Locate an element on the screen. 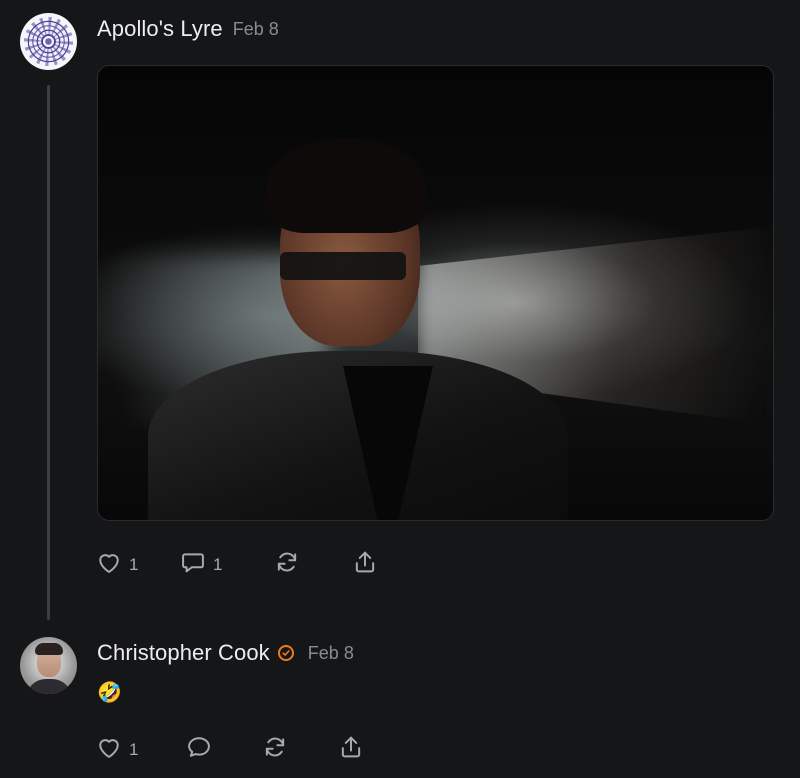 The image size is (800, 778). post-header: Apollo's Lyre Feb 8 is located at coordinates (188, 29).